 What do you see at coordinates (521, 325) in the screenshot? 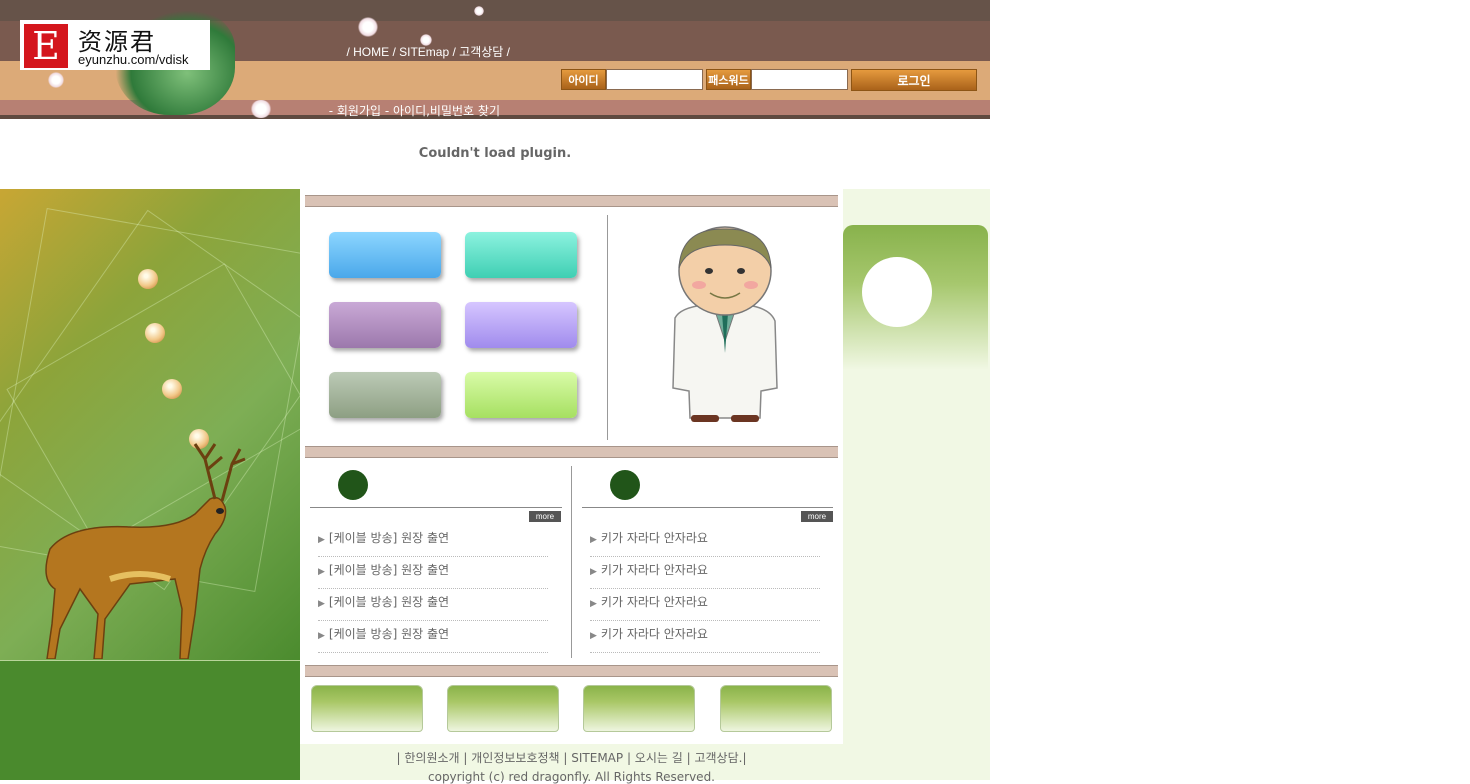
I see `menu-button-lavender` at bounding box center [521, 325].